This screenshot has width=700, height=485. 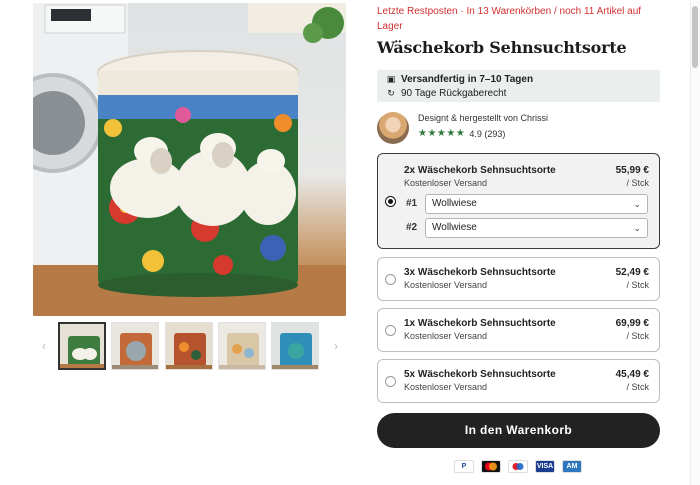 I want to click on thumbnail-prev-arrow: ‹, so click(x=44, y=346).